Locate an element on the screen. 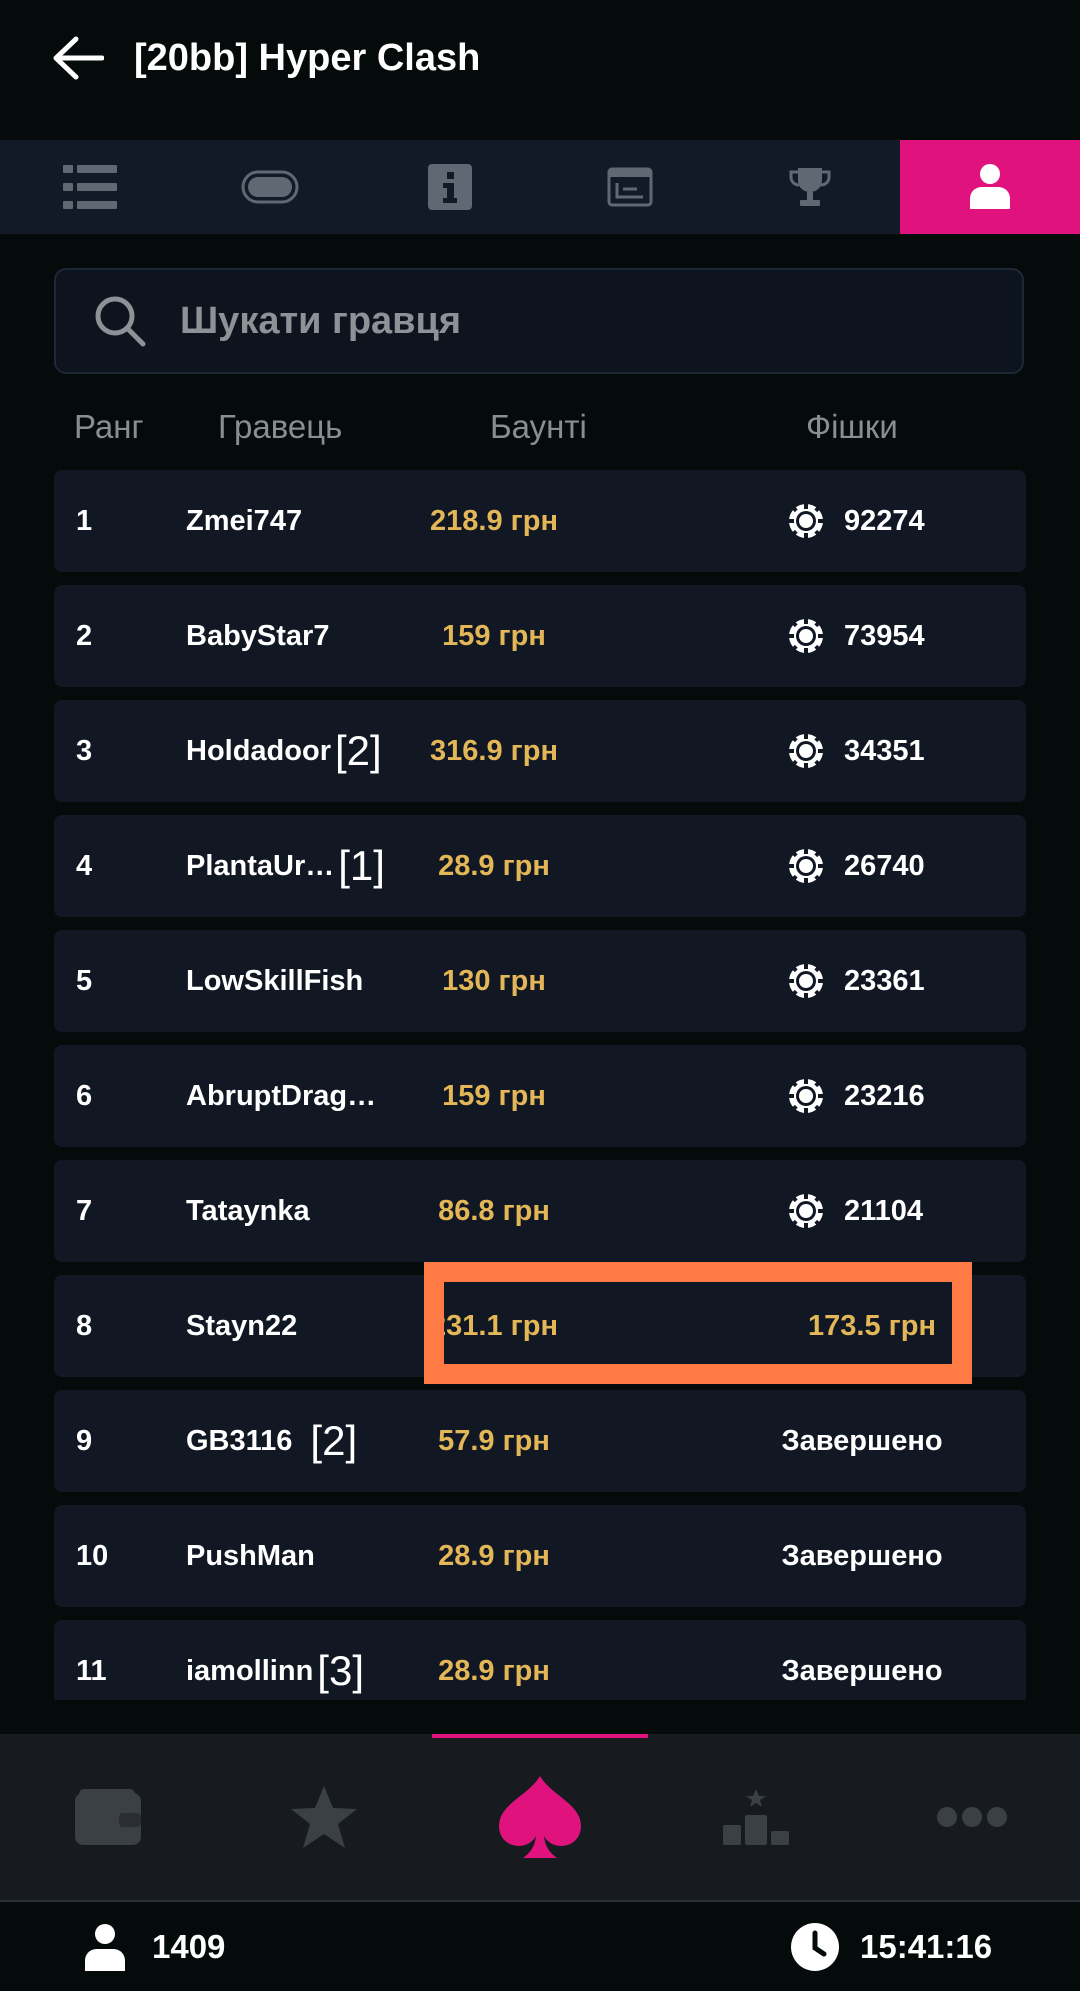 The width and height of the screenshot is (1080, 1991). spade-icon is located at coordinates (540, 1817).